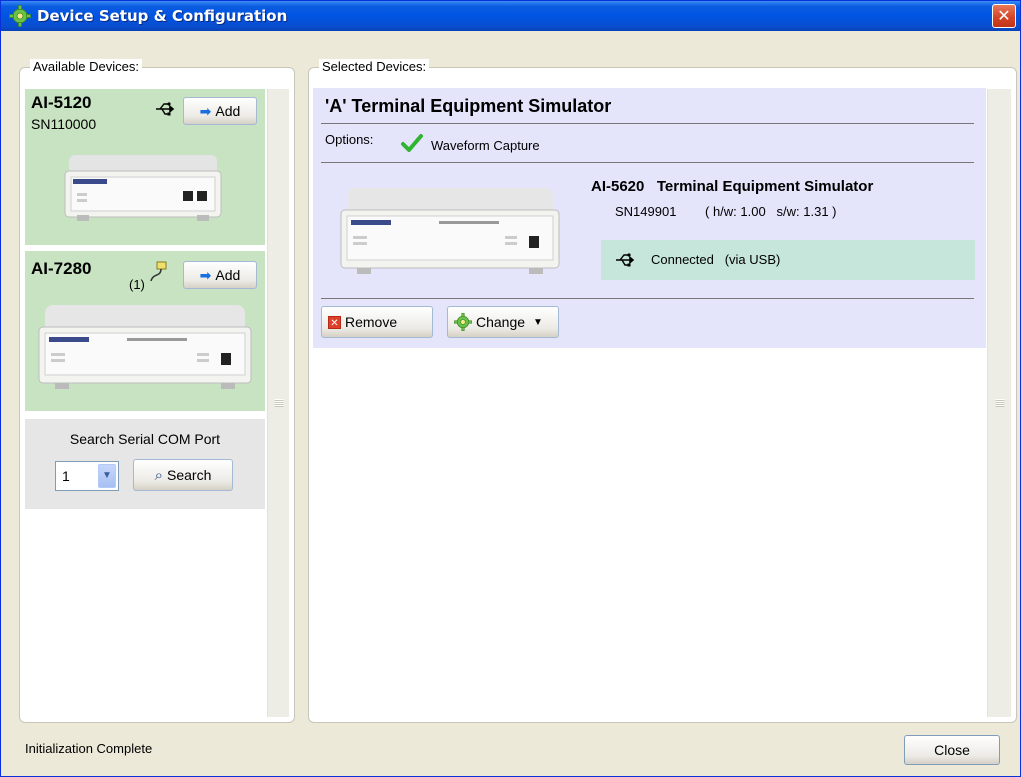 This screenshot has height=777, width=1021. What do you see at coordinates (646, 211) in the screenshot?
I see `device-serial: SN149901` at bounding box center [646, 211].